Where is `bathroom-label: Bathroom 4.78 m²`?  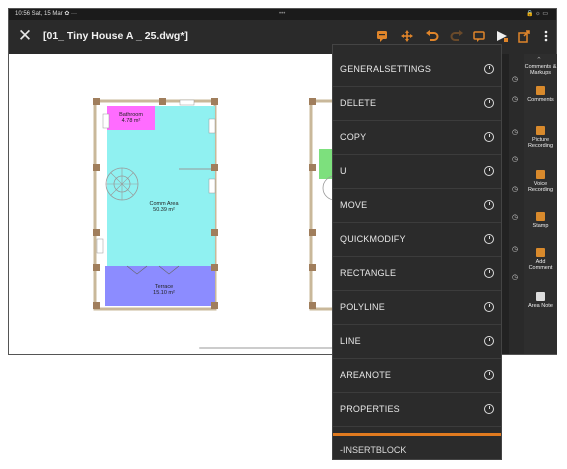 bathroom-label: Bathroom 4.78 m² is located at coordinates (131, 118).